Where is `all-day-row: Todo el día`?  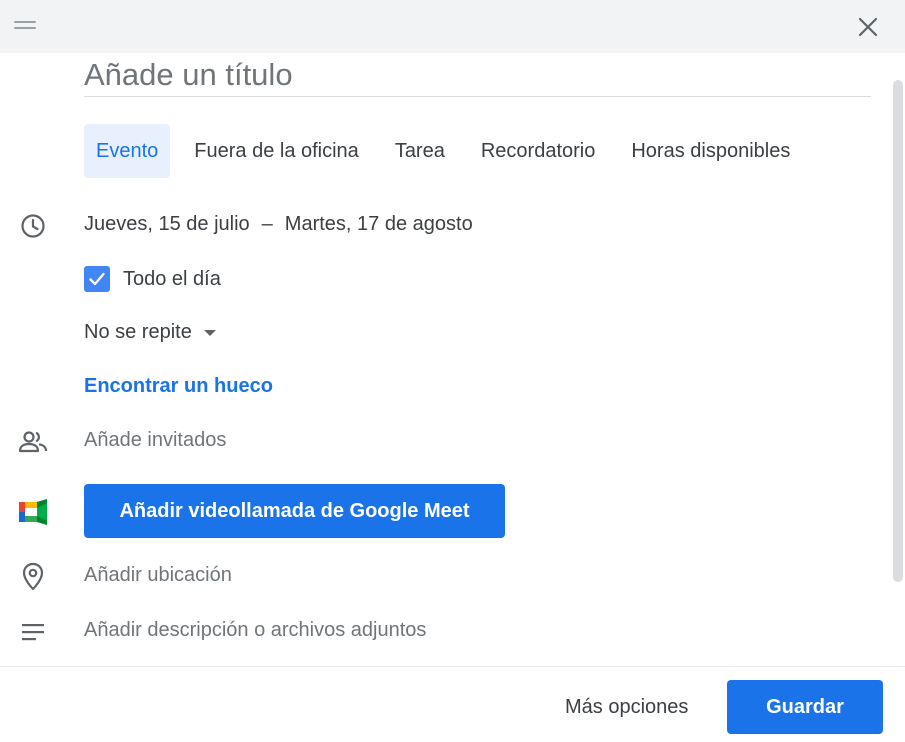 all-day-row: Todo el día is located at coordinates (152, 279).